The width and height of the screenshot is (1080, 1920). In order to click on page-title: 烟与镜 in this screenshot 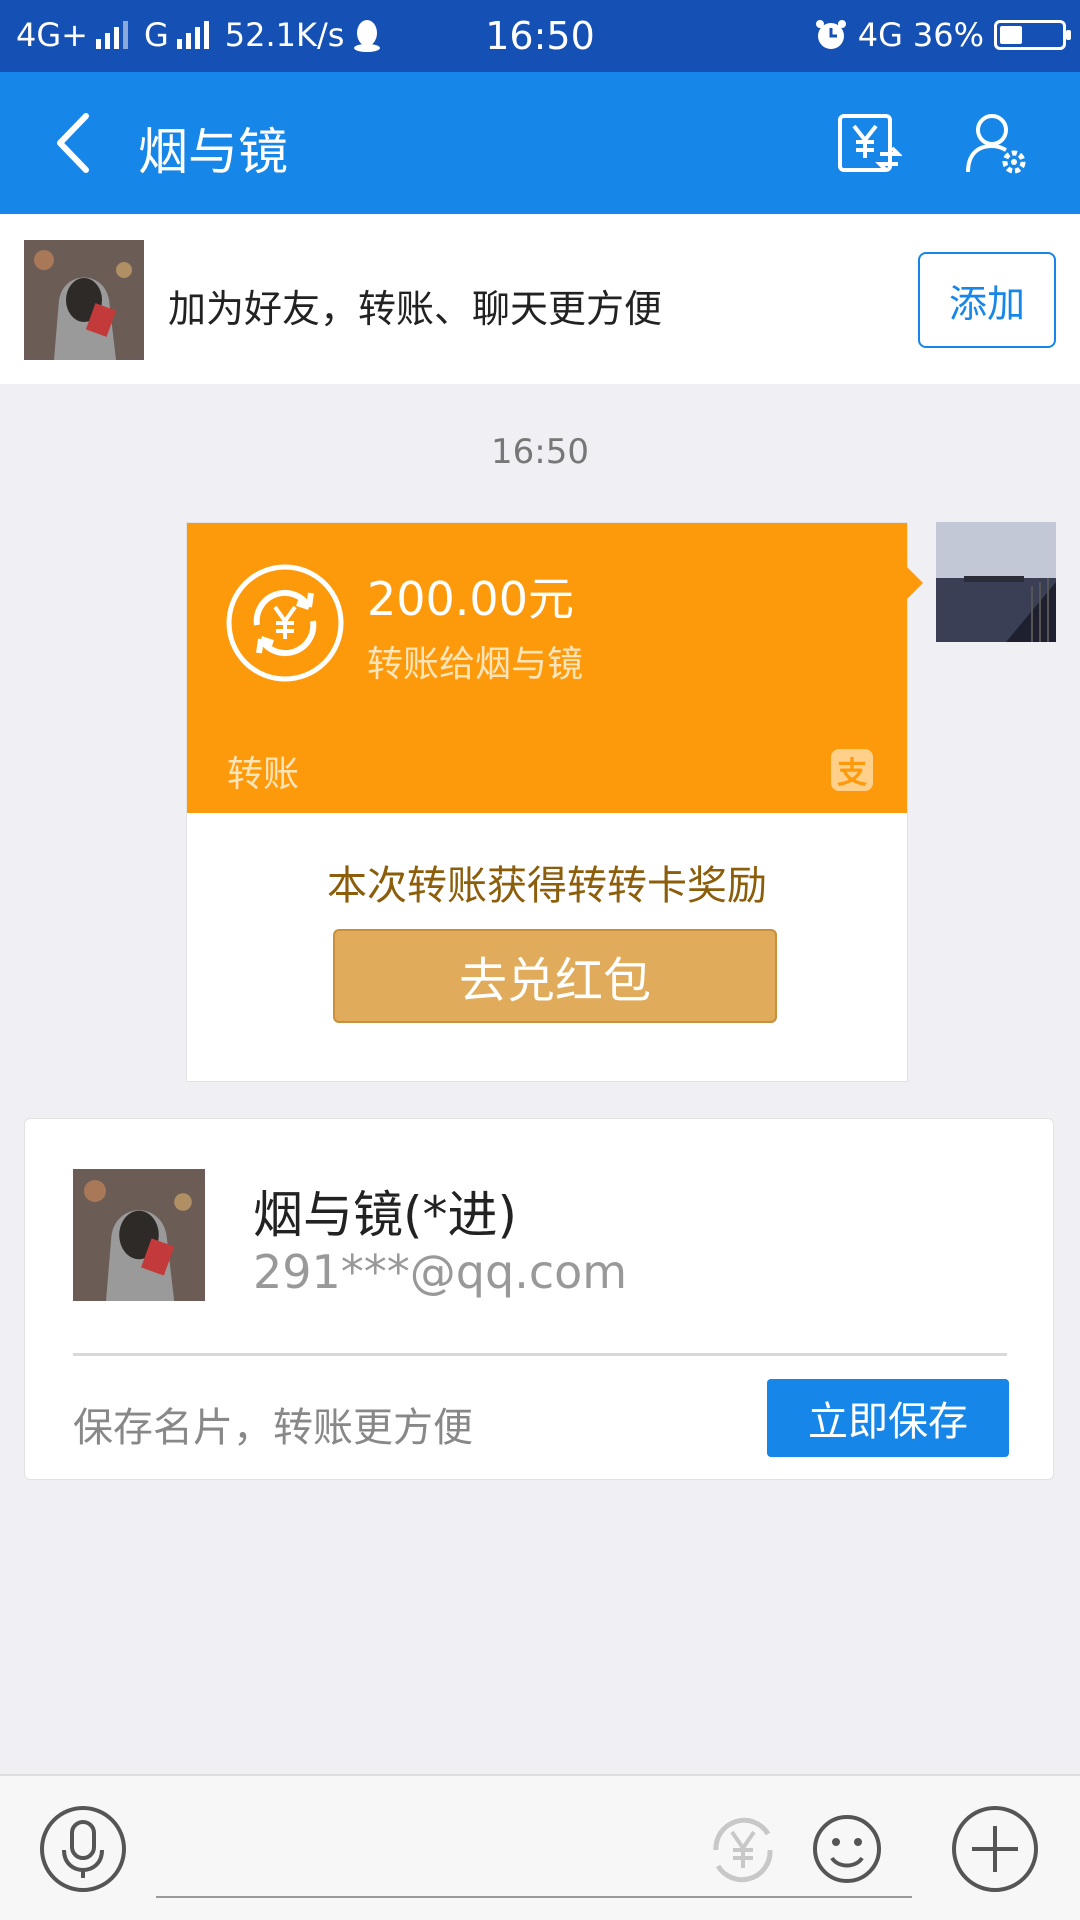, I will do `click(213, 152)`.